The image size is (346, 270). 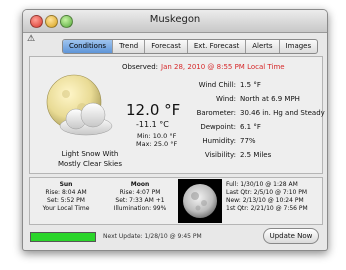 I want to click on moon-heading: Moon, so click(x=140, y=184).